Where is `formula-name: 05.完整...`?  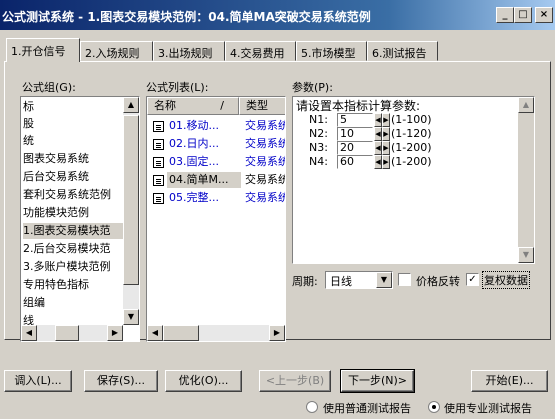 formula-name: 05.完整... is located at coordinates (204, 198).